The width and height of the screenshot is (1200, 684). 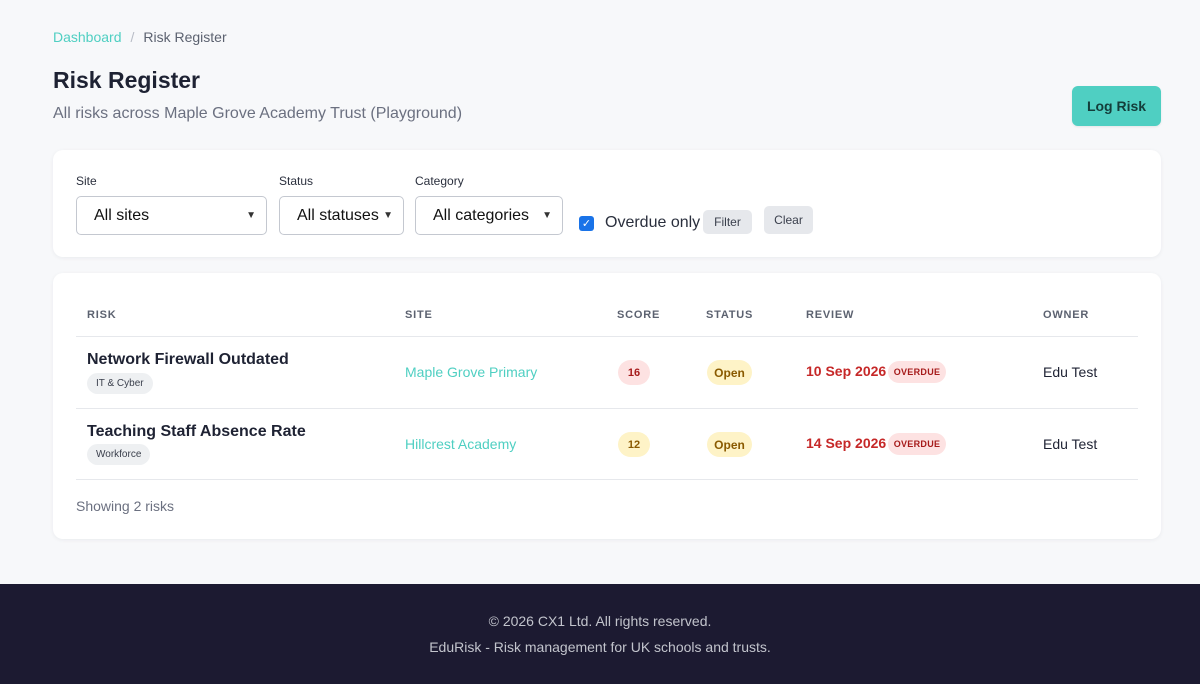 What do you see at coordinates (102, 315) in the screenshot?
I see `column-header-risk: RISK` at bounding box center [102, 315].